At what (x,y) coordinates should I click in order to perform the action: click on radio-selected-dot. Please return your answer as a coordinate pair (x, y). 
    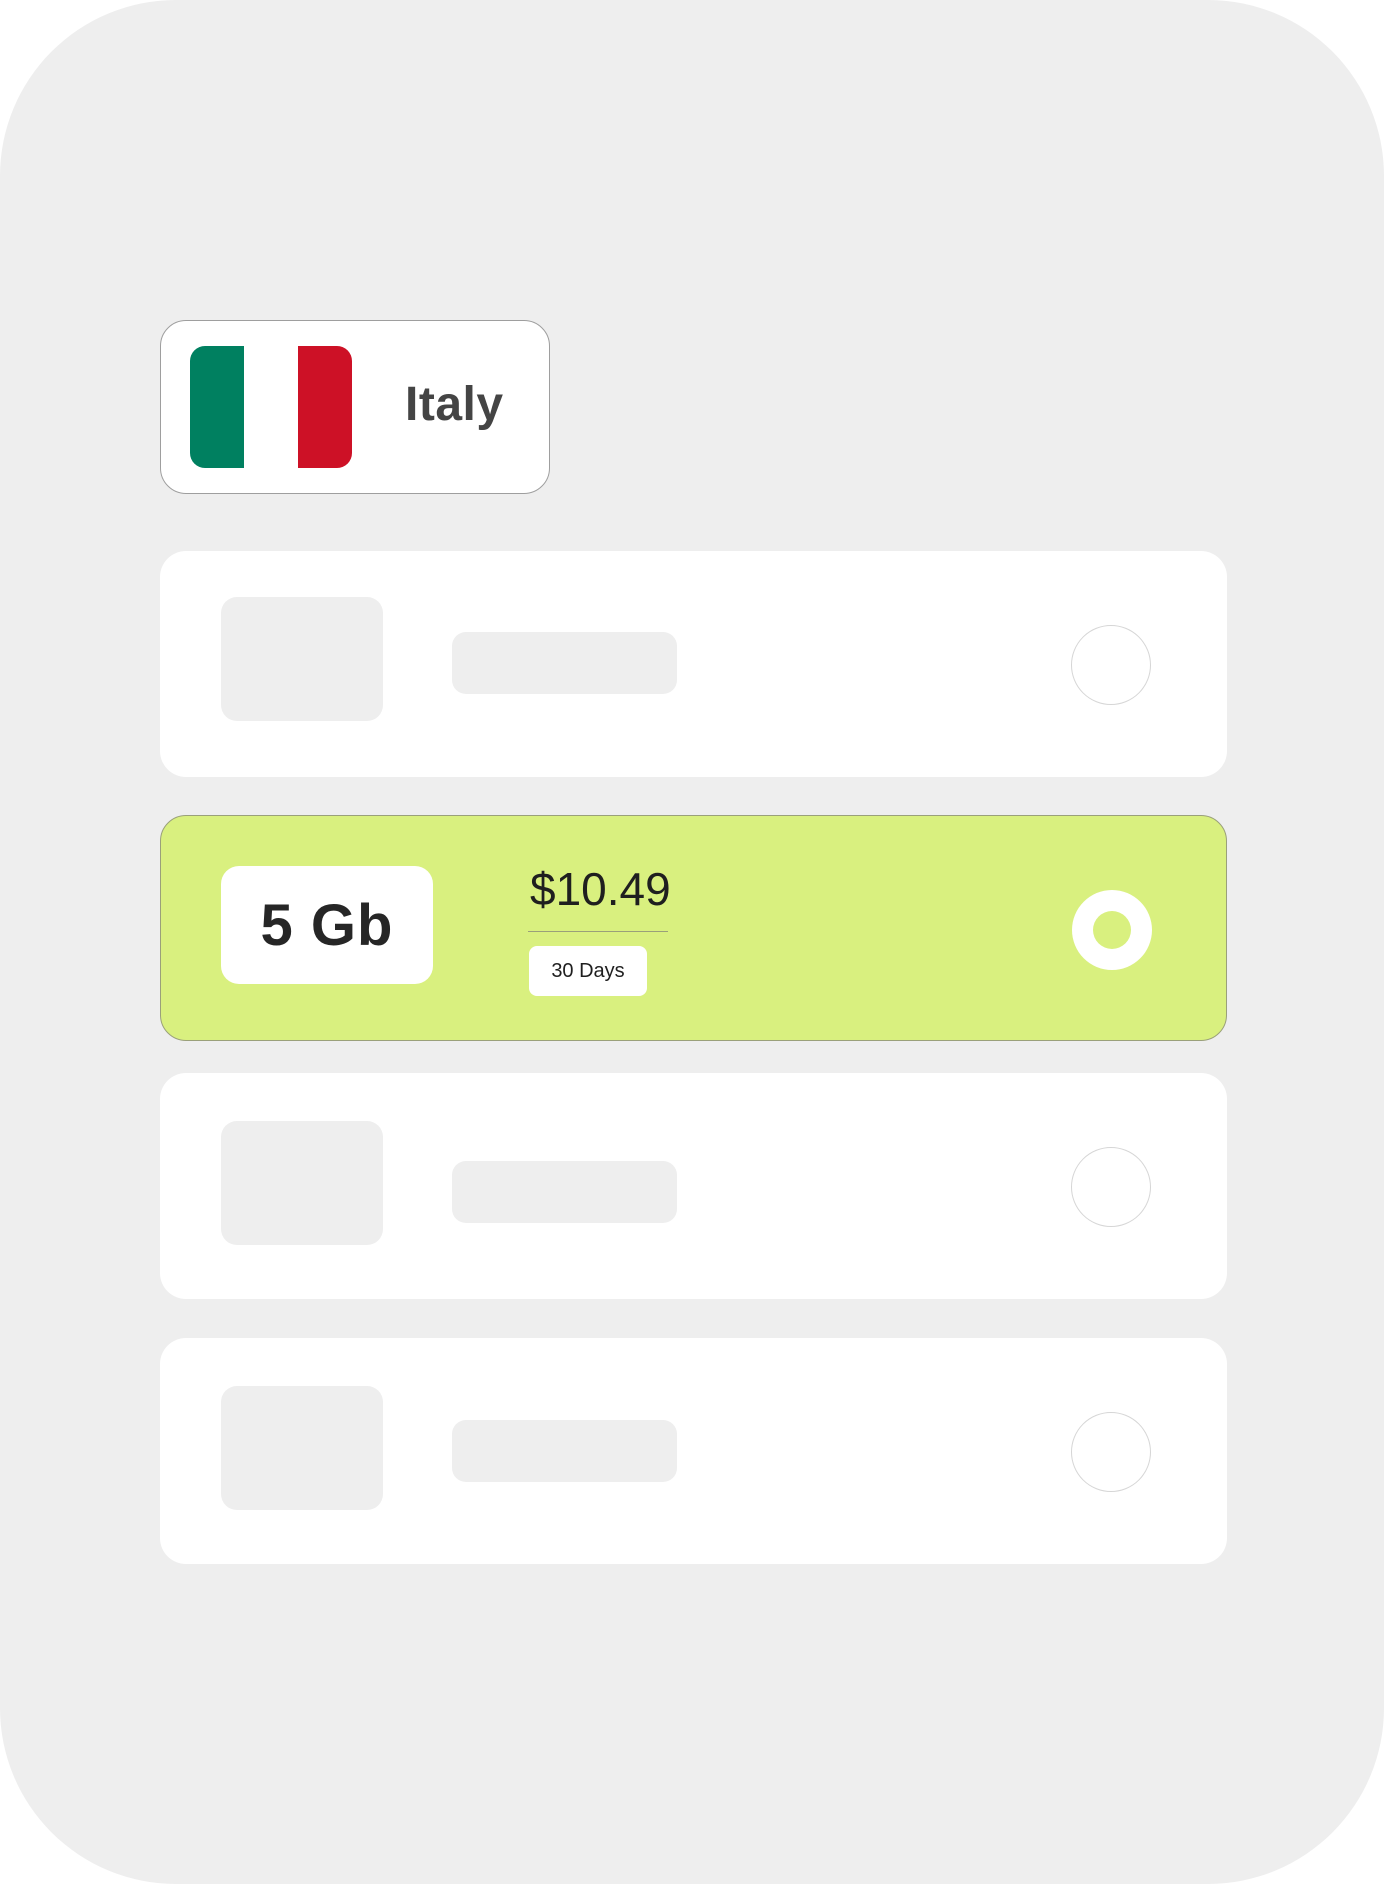
    Looking at the image, I should click on (1112, 930).